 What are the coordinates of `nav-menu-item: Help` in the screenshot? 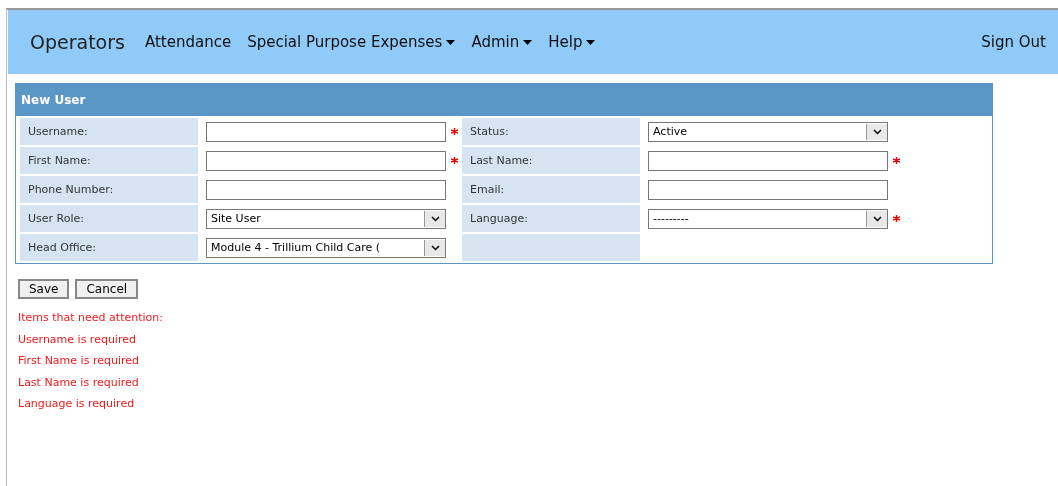 It's located at (572, 42).